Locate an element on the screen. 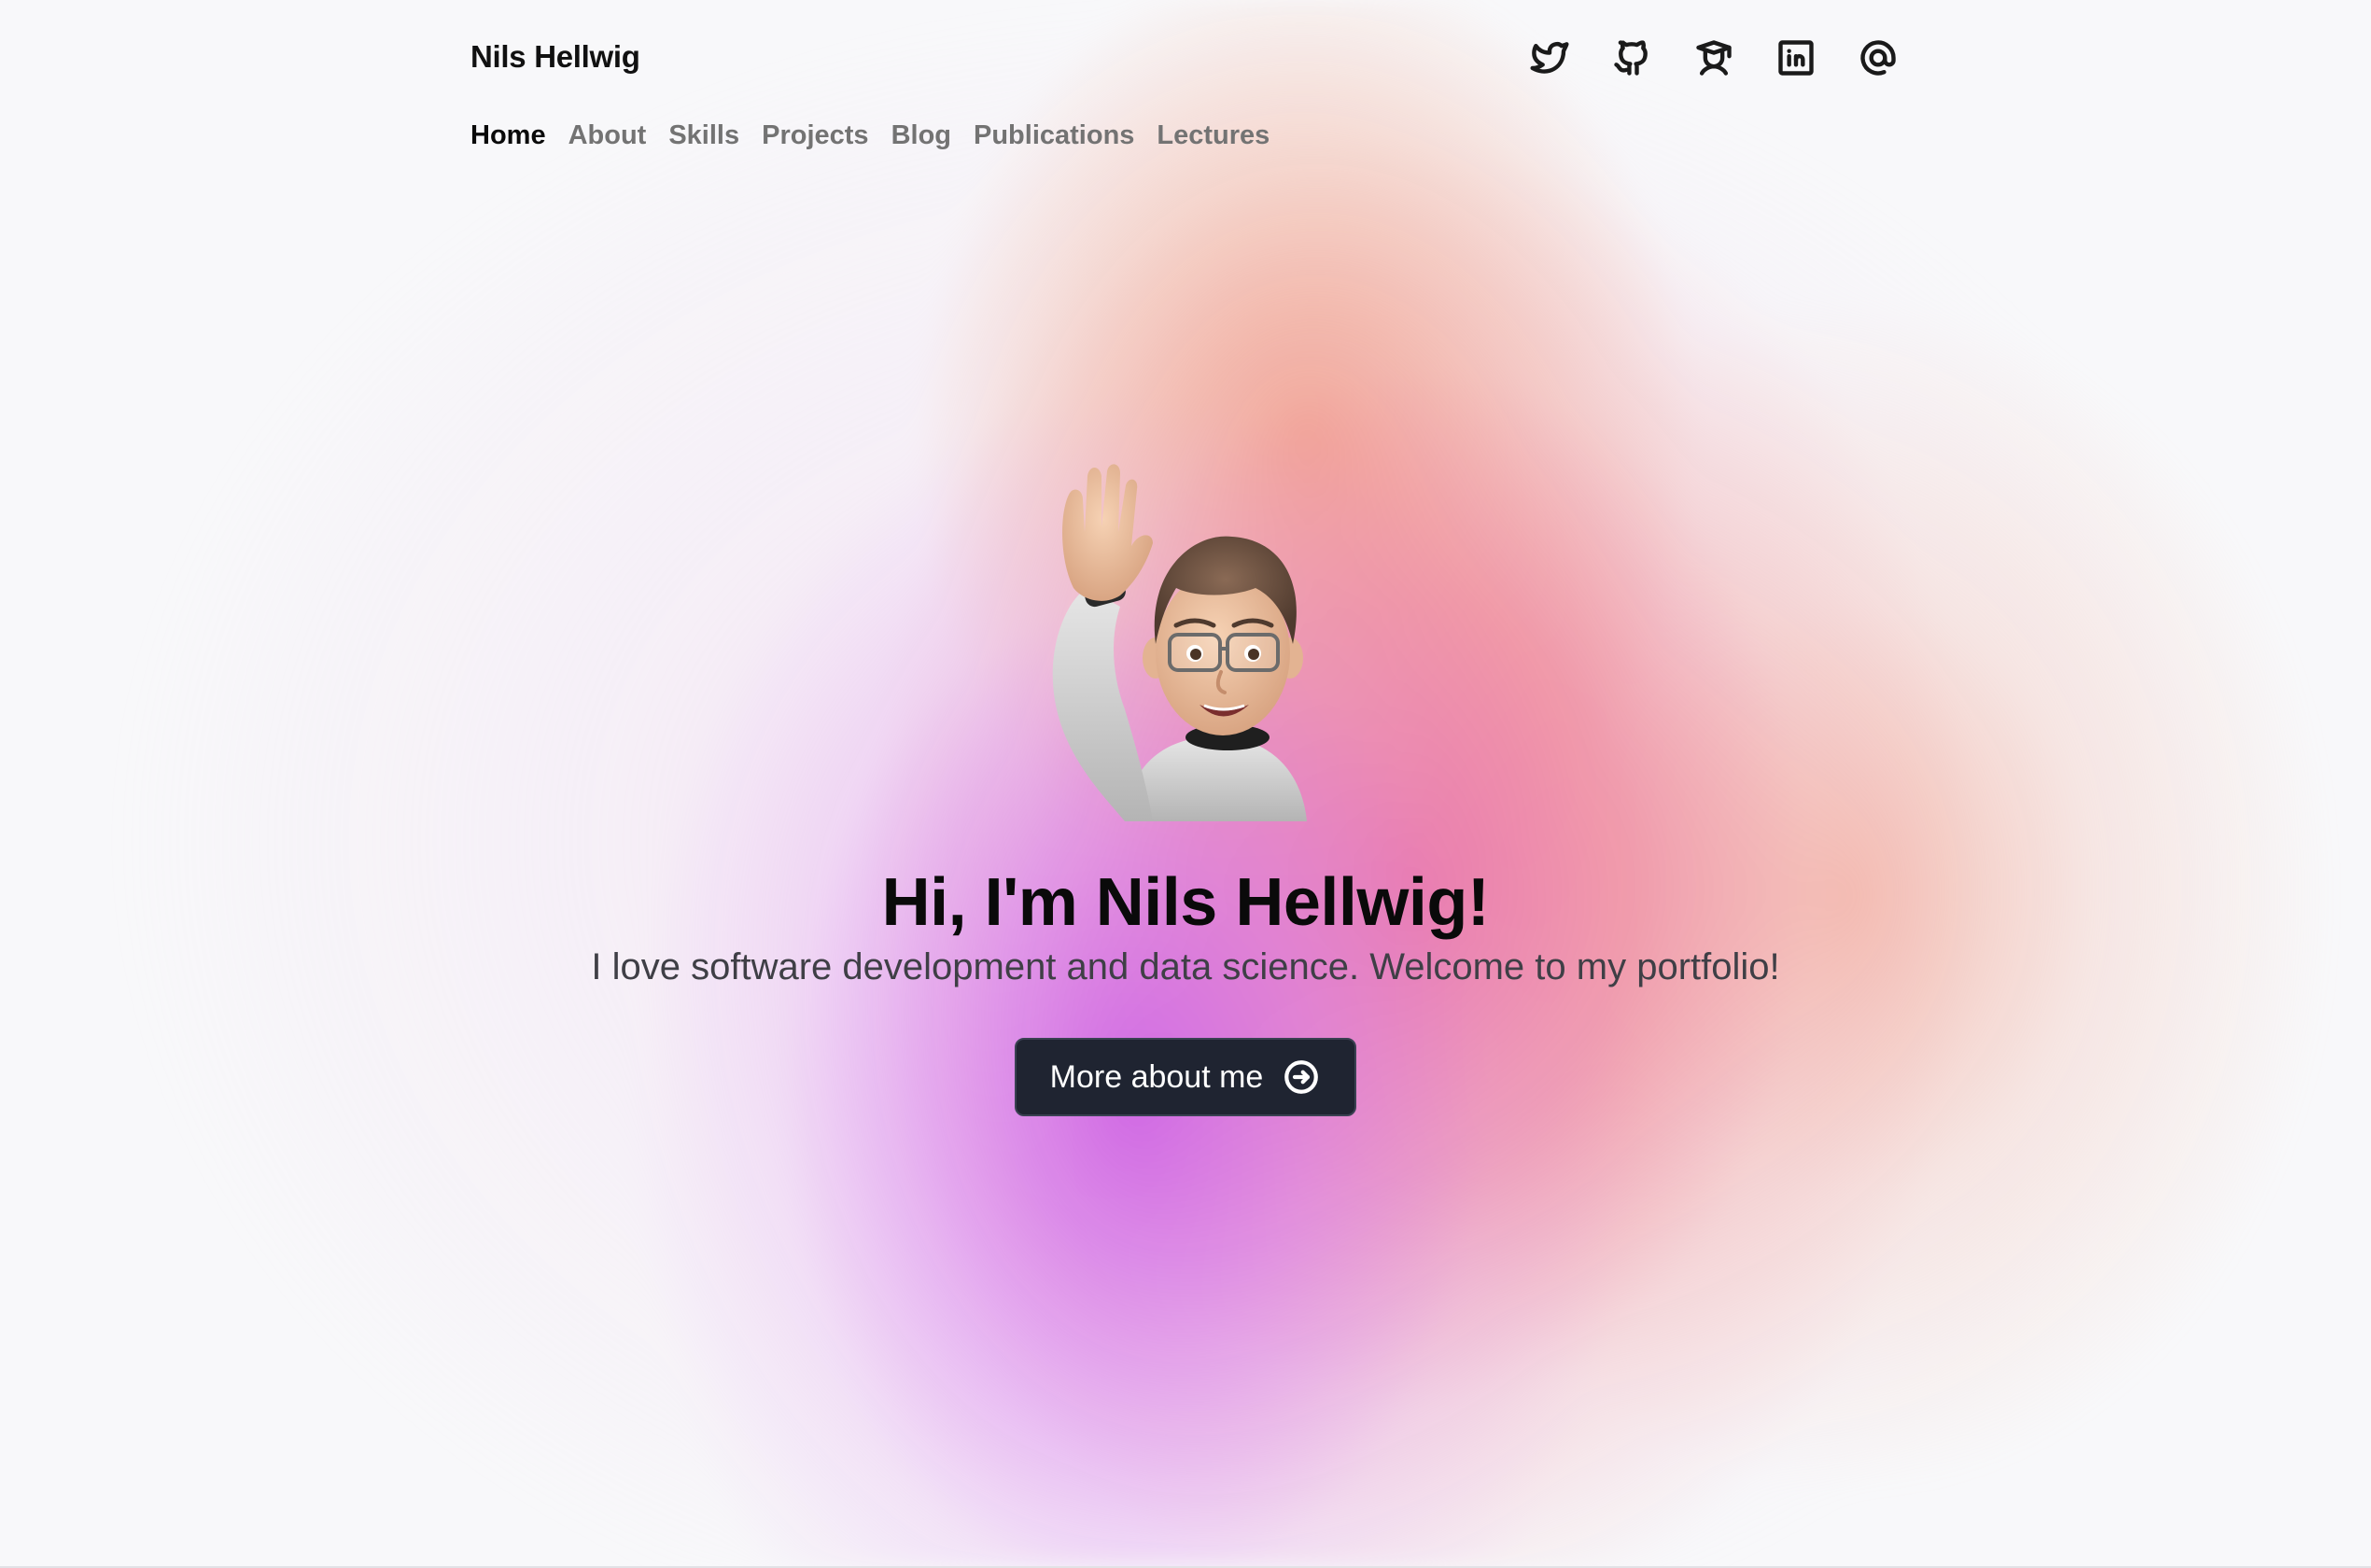  nav-skills: Skills is located at coordinates (703, 135).